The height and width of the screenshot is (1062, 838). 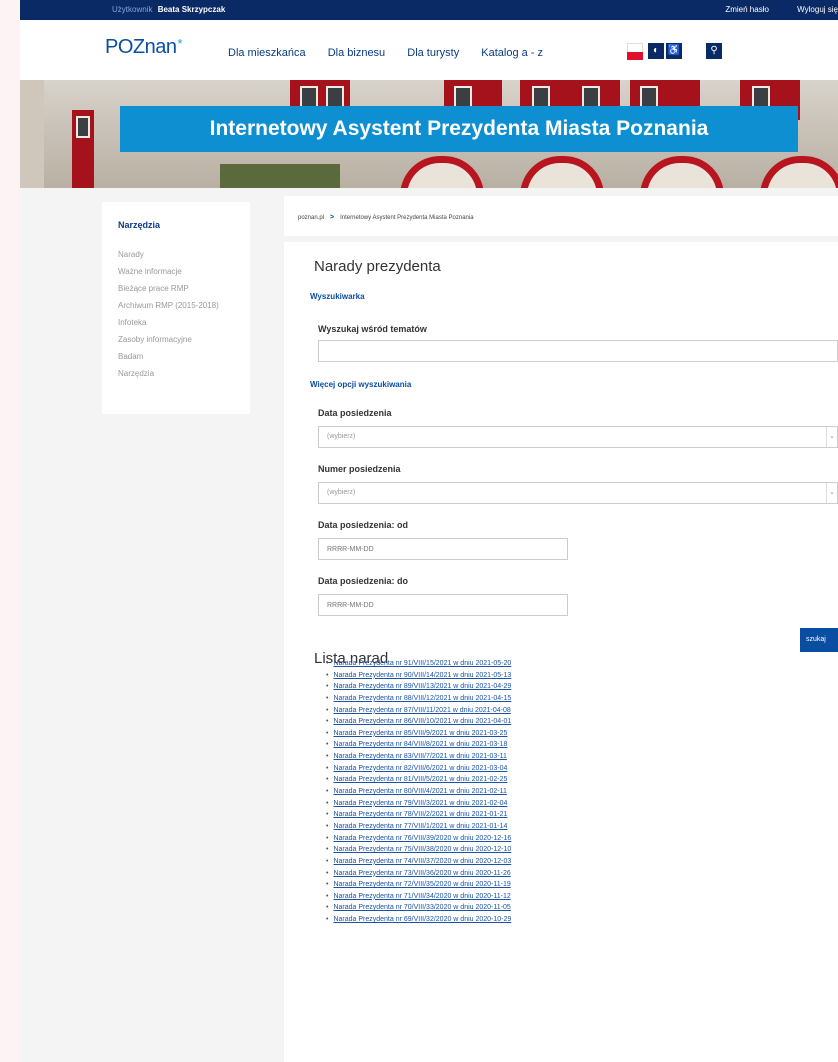 What do you see at coordinates (674, 51) in the screenshot?
I see `accessibility-icon: ♿` at bounding box center [674, 51].